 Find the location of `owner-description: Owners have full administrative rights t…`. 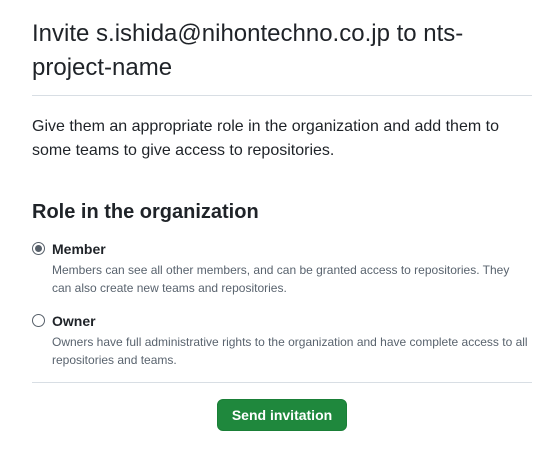

owner-description: Owners have full administrative rights t… is located at coordinates (290, 351).